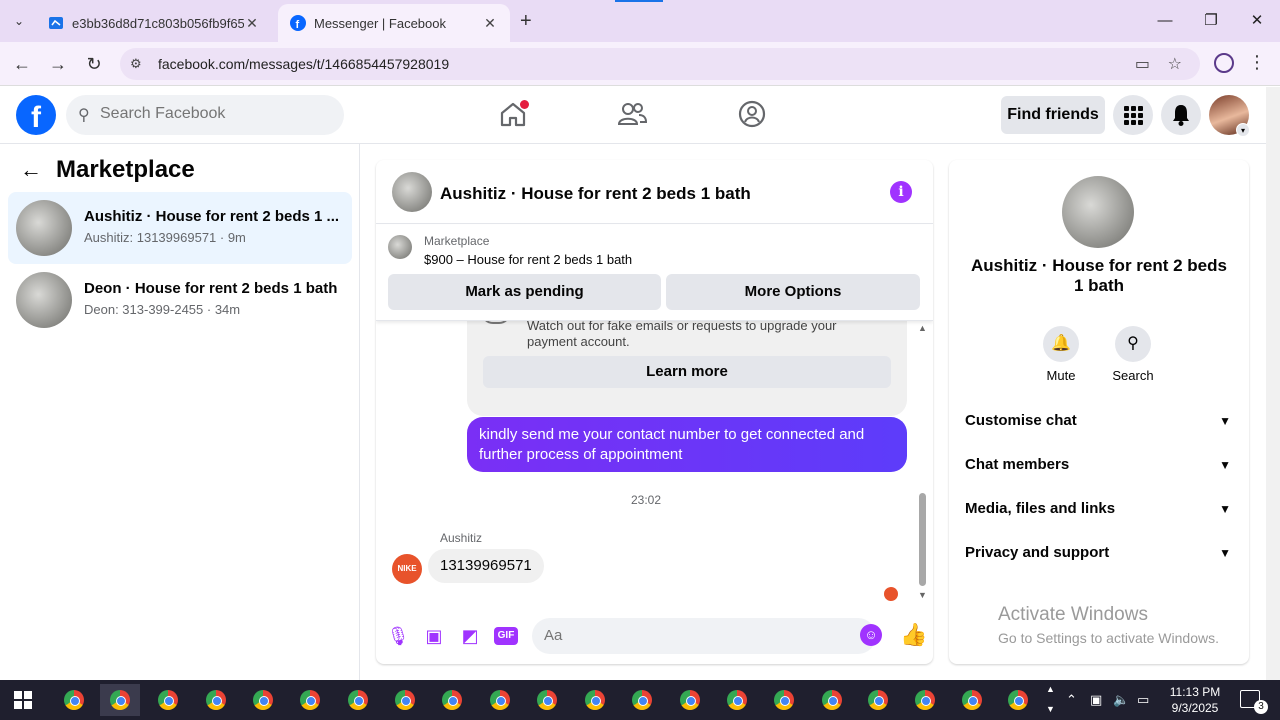 Image resolution: width=1280 pixels, height=720 pixels. Describe the element at coordinates (1021, 420) in the screenshot. I see `section-label: Customise chat` at that location.